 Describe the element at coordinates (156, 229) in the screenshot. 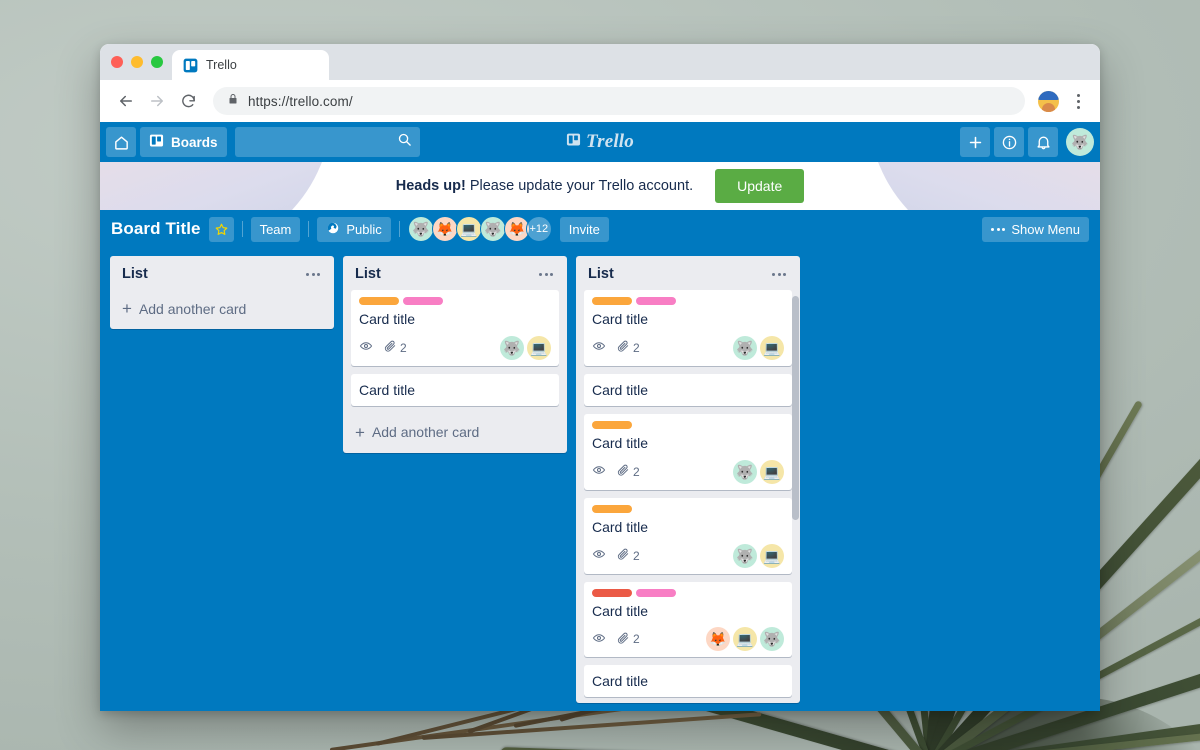

I see `board-title: Board Title` at that location.